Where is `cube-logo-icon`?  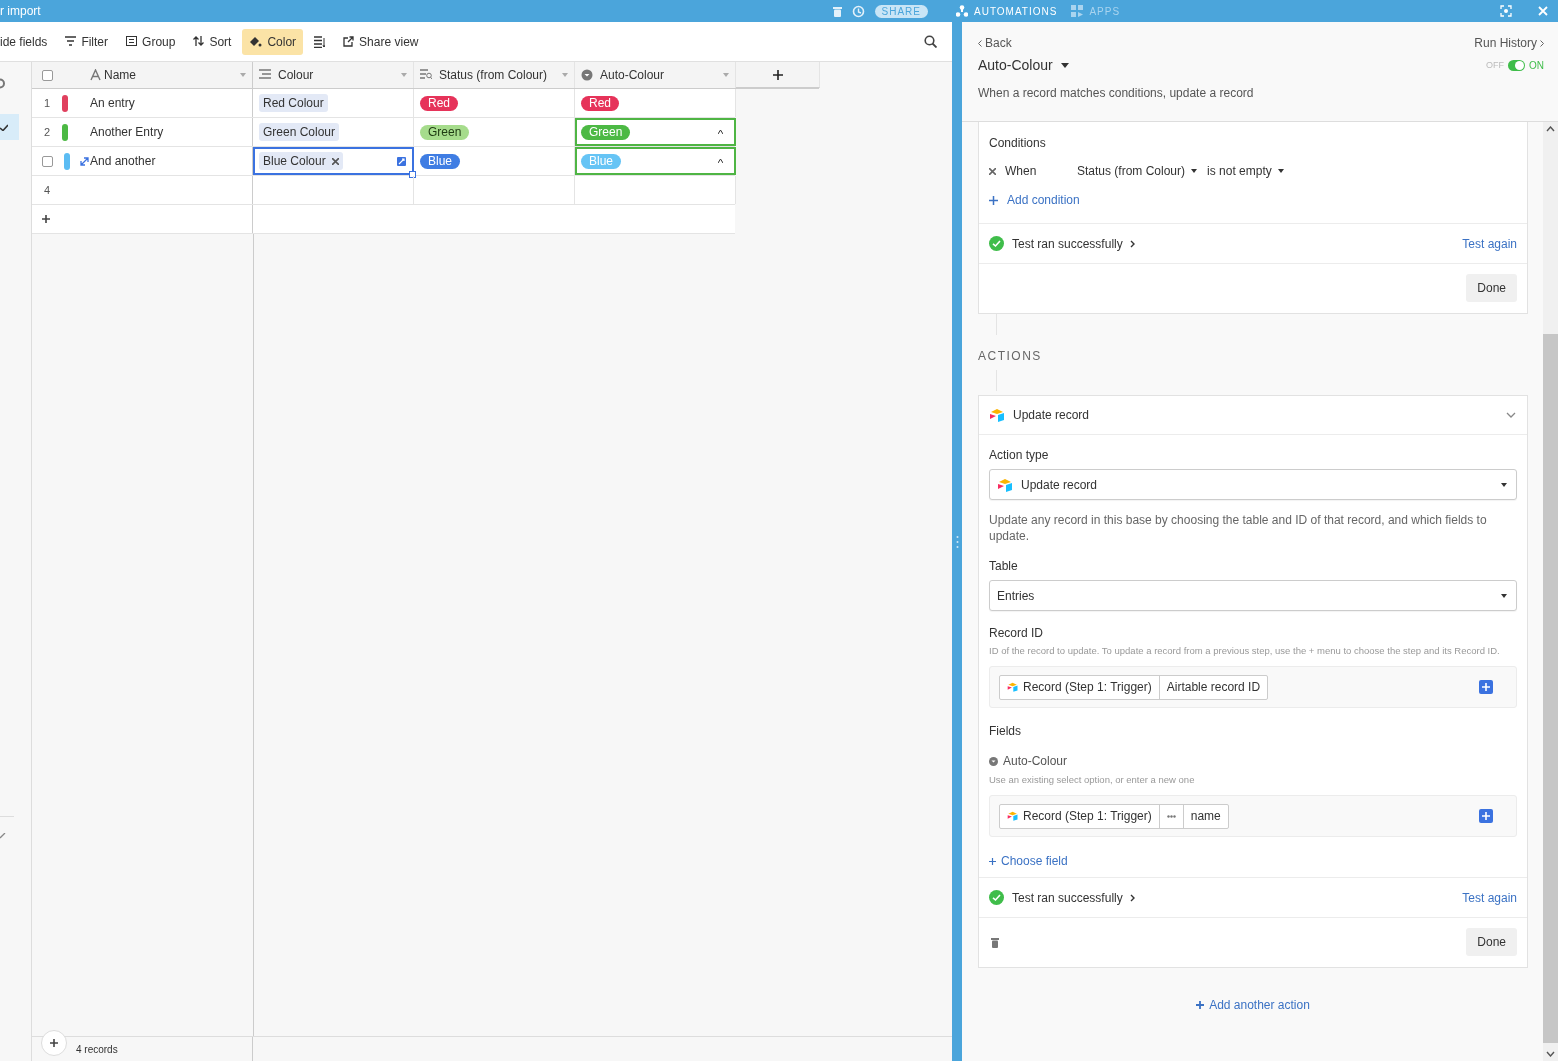 cube-logo-icon is located at coordinates (1005, 484).